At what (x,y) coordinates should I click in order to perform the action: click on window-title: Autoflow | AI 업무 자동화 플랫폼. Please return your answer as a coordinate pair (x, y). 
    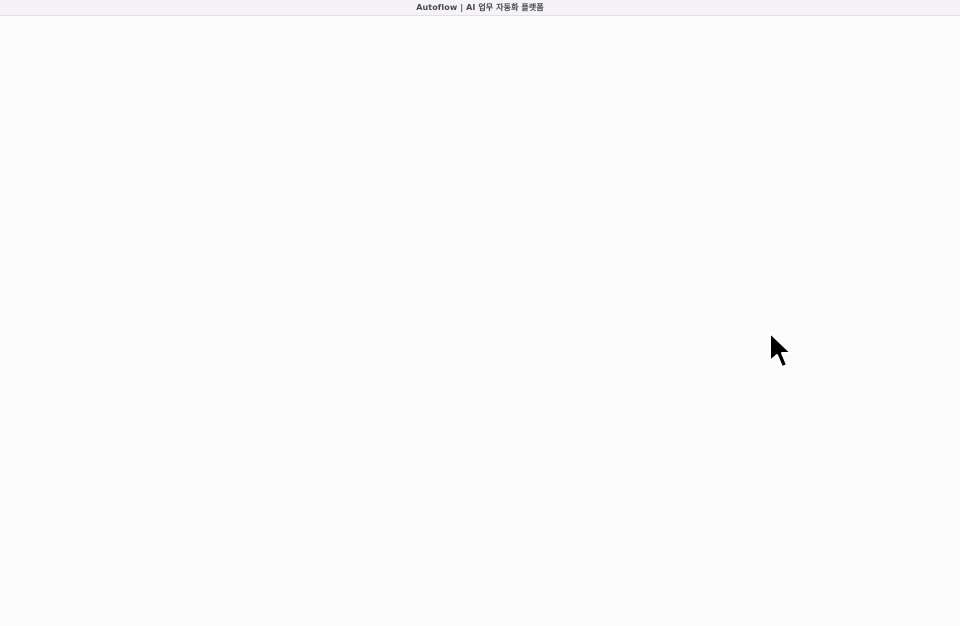
    Looking at the image, I should click on (480, 7).